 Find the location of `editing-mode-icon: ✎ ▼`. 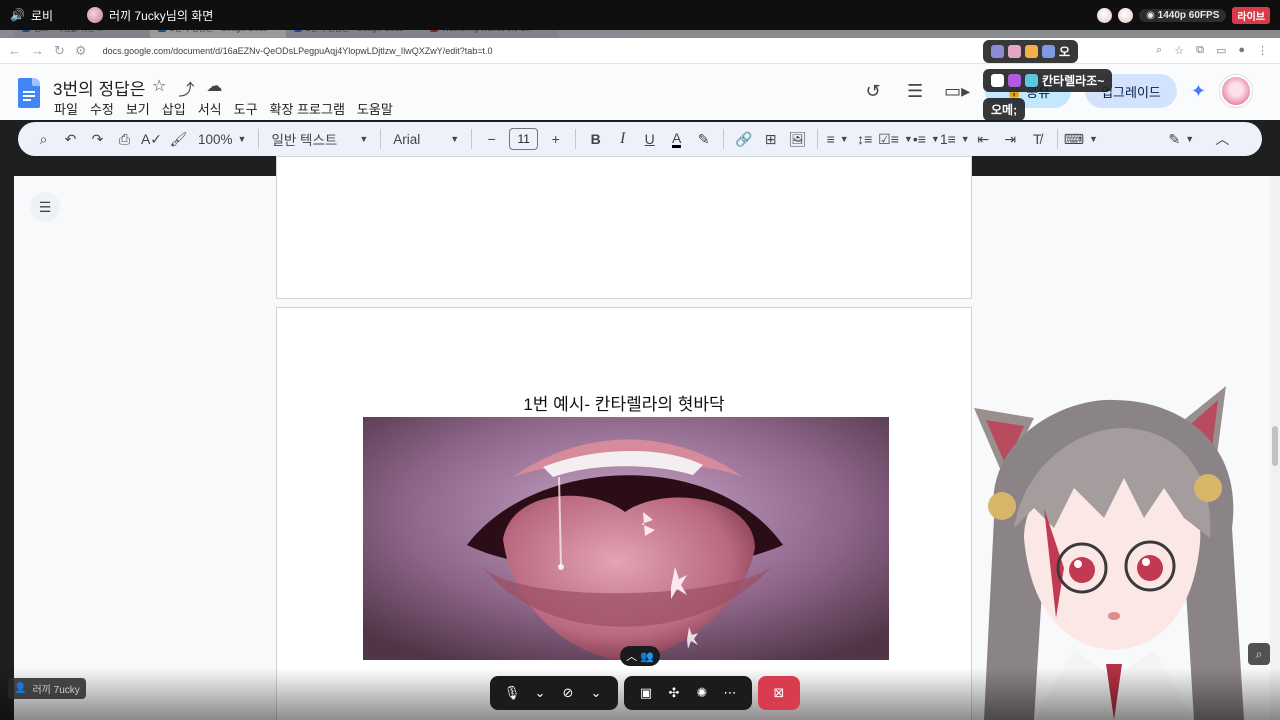

editing-mode-icon: ✎ ▼ is located at coordinates (1181, 139).